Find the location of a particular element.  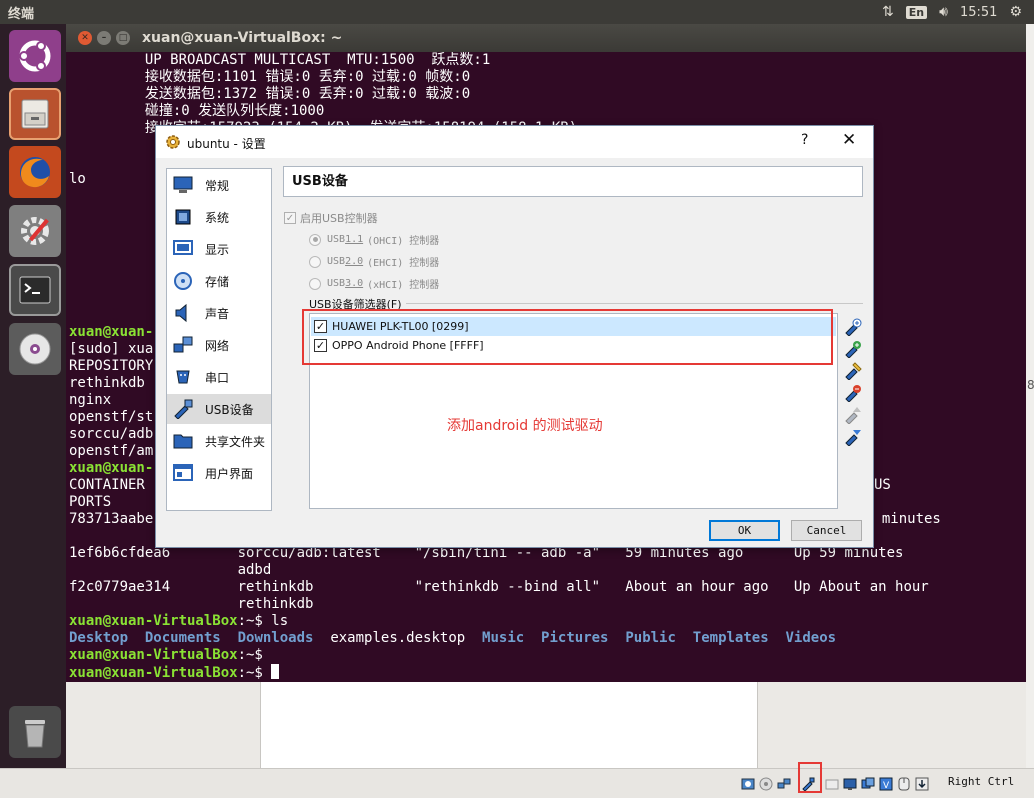

trash-icon is located at coordinates (35, 734).